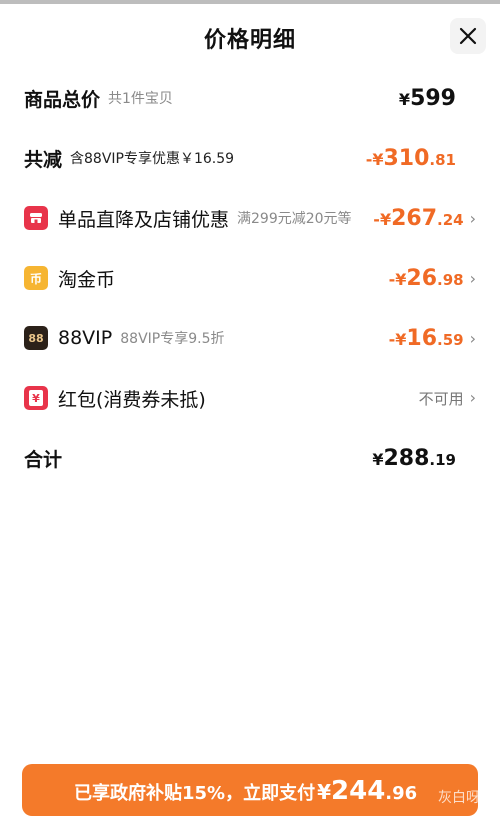 This screenshot has height=818, width=500. Describe the element at coordinates (450, 339) in the screenshot. I see `vip-decimal: .59` at that location.